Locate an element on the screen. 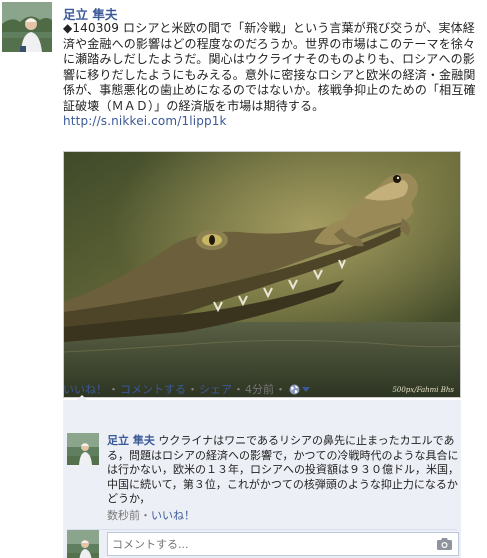 The width and height of the screenshot is (487, 558). comment-timestamp: 数秒前 is located at coordinates (123, 515).